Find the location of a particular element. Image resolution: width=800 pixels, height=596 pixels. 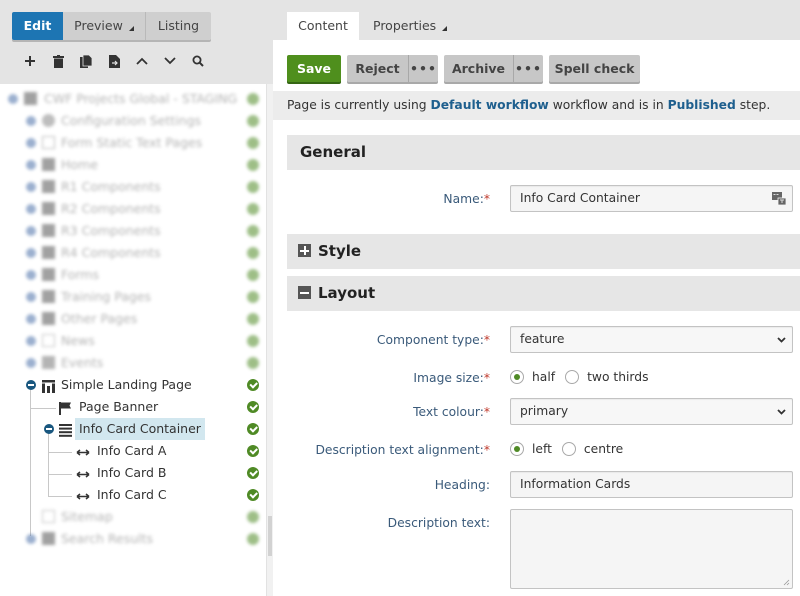

search-icon is located at coordinates (198, 61).